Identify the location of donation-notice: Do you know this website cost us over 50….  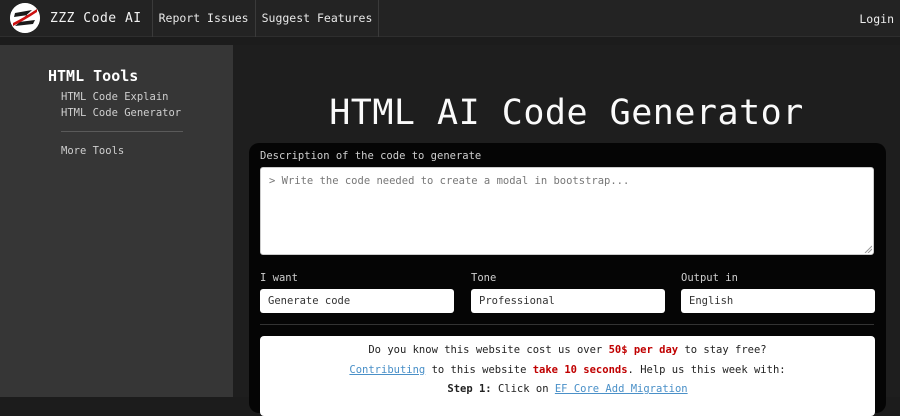
(567, 376).